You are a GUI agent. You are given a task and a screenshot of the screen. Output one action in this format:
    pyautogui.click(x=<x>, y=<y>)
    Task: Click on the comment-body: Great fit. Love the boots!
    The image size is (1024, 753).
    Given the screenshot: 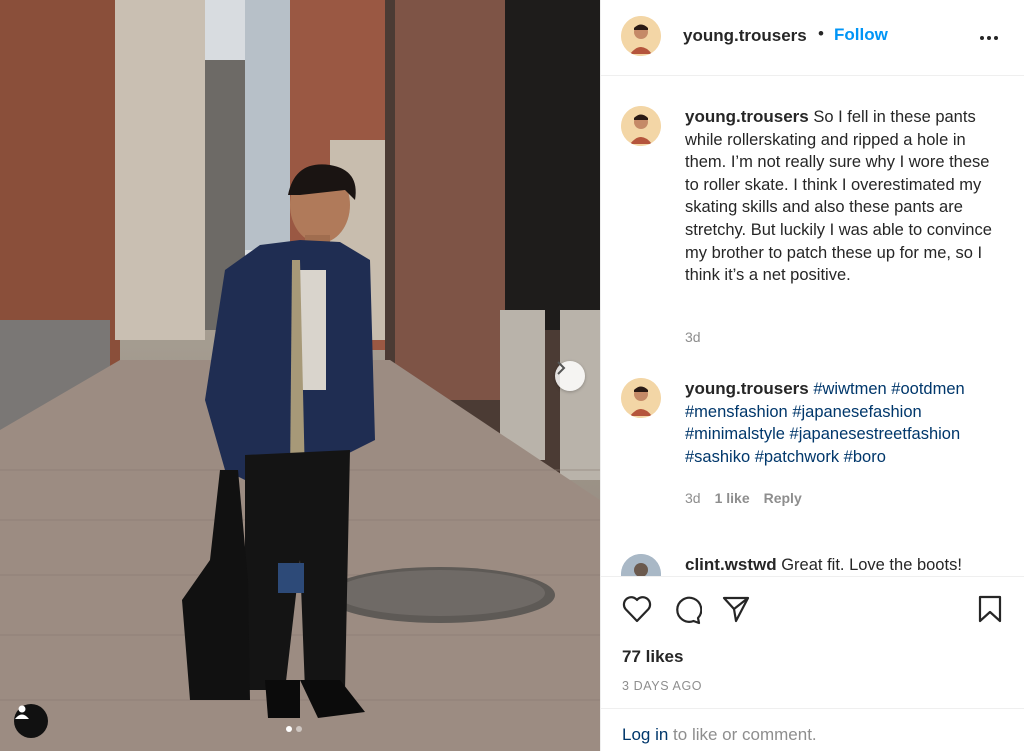 What is the action you would take?
    pyautogui.click(x=871, y=565)
    